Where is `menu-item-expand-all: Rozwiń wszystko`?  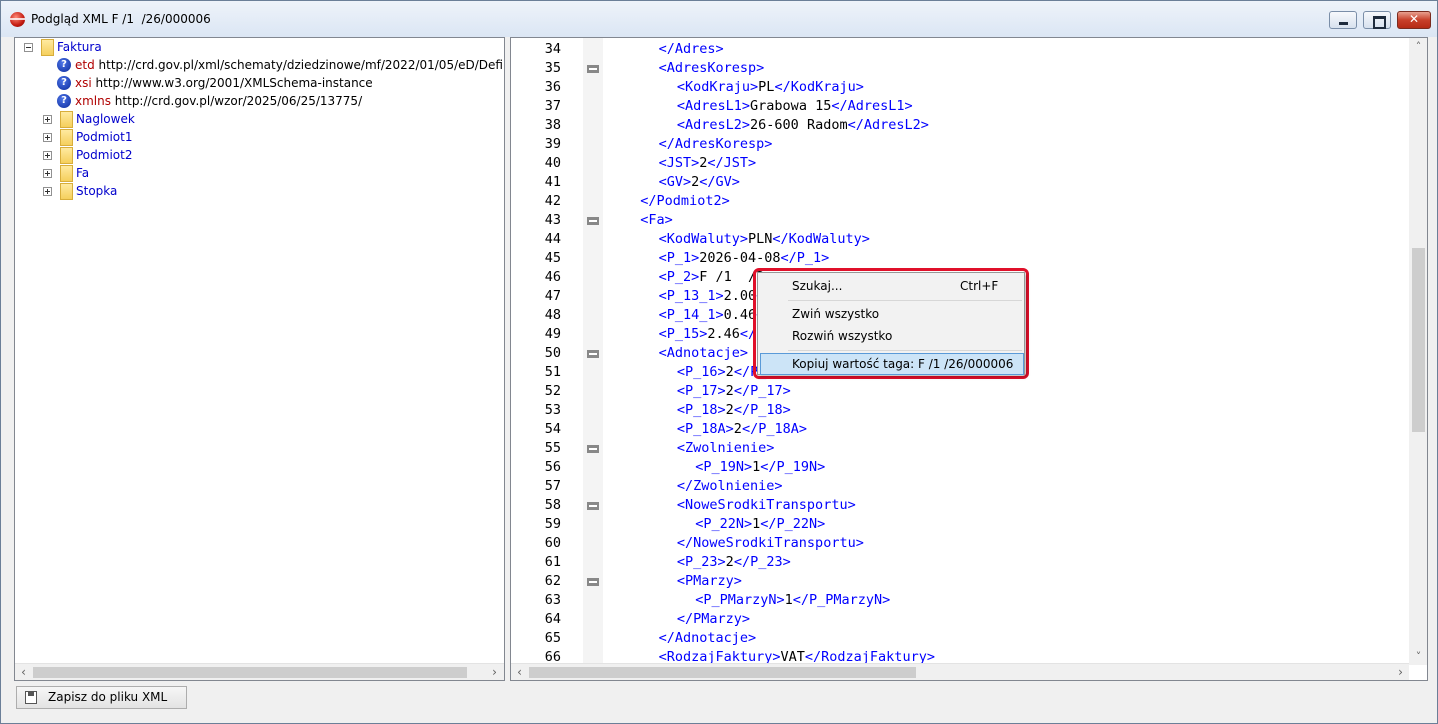
menu-item-expand-all: Rozwiń wszystko is located at coordinates (892, 336).